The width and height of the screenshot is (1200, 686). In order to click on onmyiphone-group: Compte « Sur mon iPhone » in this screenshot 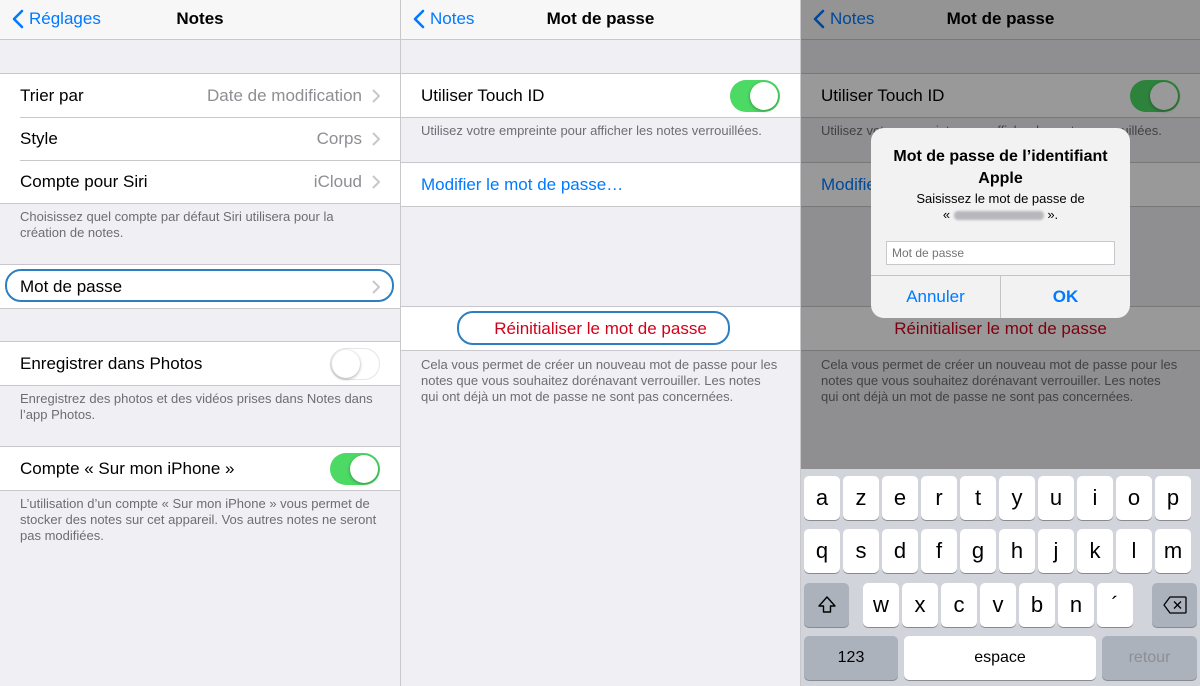, I will do `click(200, 468)`.